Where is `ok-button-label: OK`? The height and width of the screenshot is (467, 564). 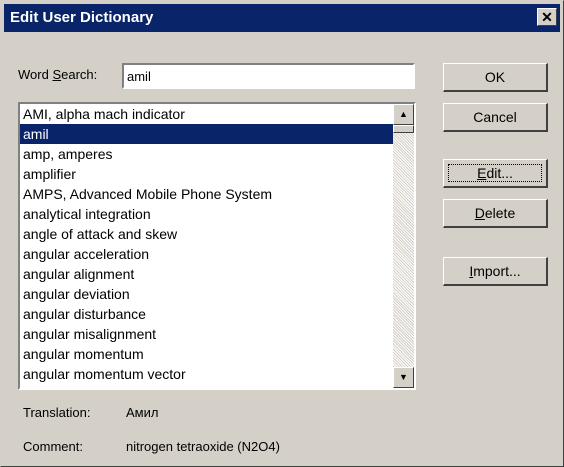
ok-button-label: OK is located at coordinates (495, 77).